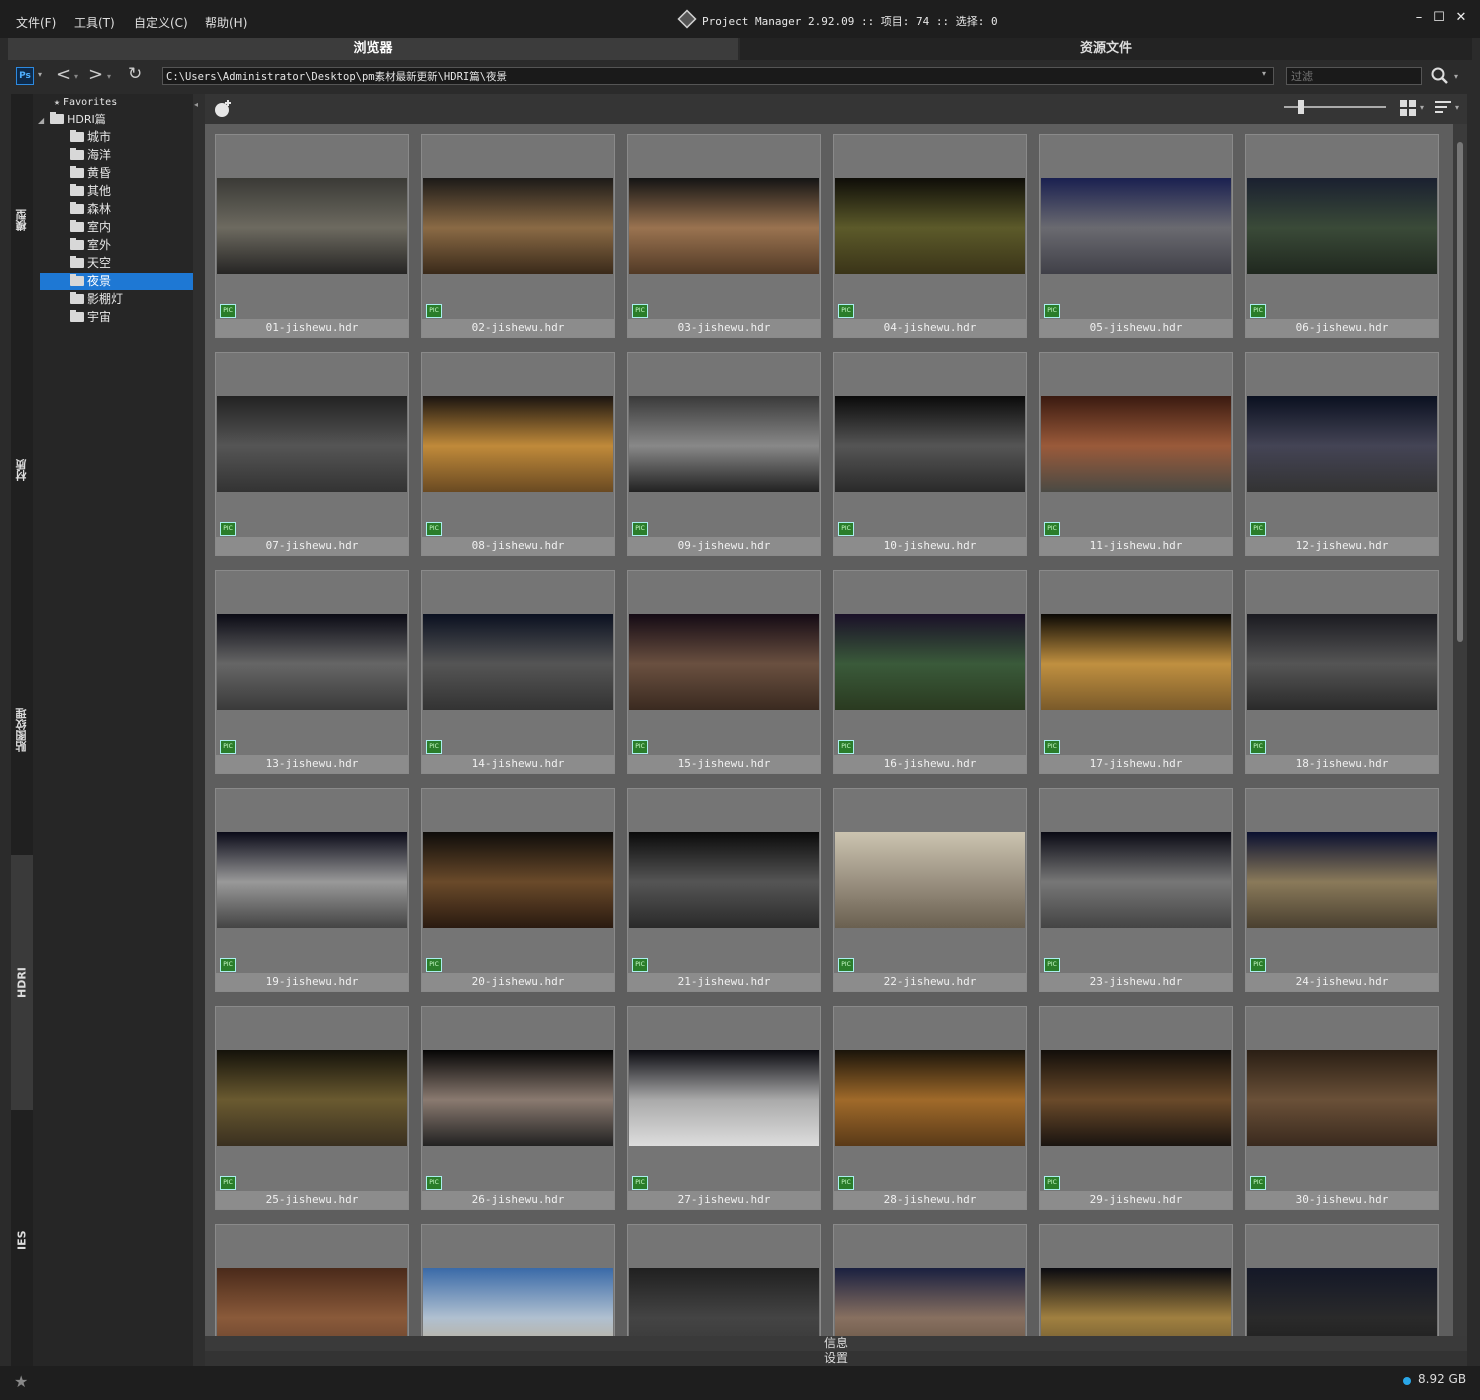 The width and height of the screenshot is (1480, 1400). What do you see at coordinates (518, 890) in the screenshot?
I see `thumbnail-tile: PIC 20-jishewu.hdr` at bounding box center [518, 890].